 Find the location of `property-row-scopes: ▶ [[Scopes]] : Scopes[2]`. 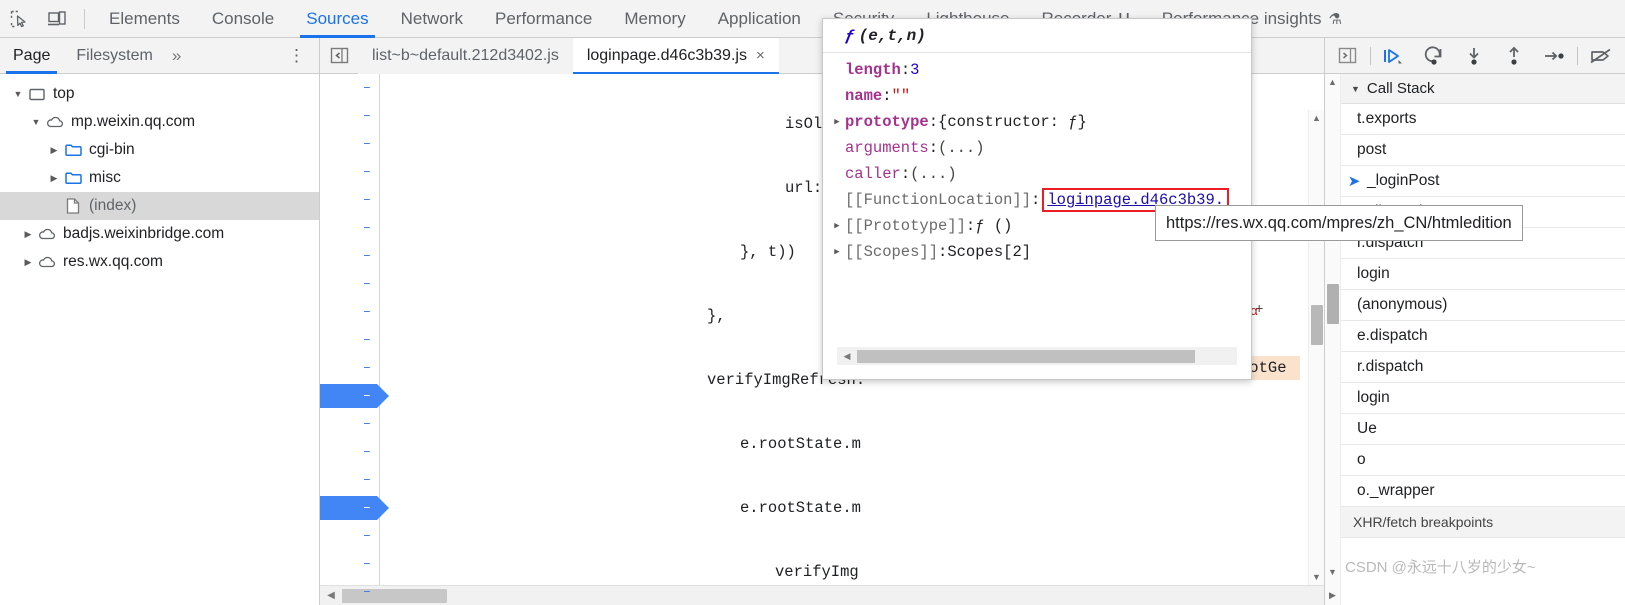

property-row-scopes: ▶ [[Scopes]] : Scopes[2] is located at coordinates (1037, 252).